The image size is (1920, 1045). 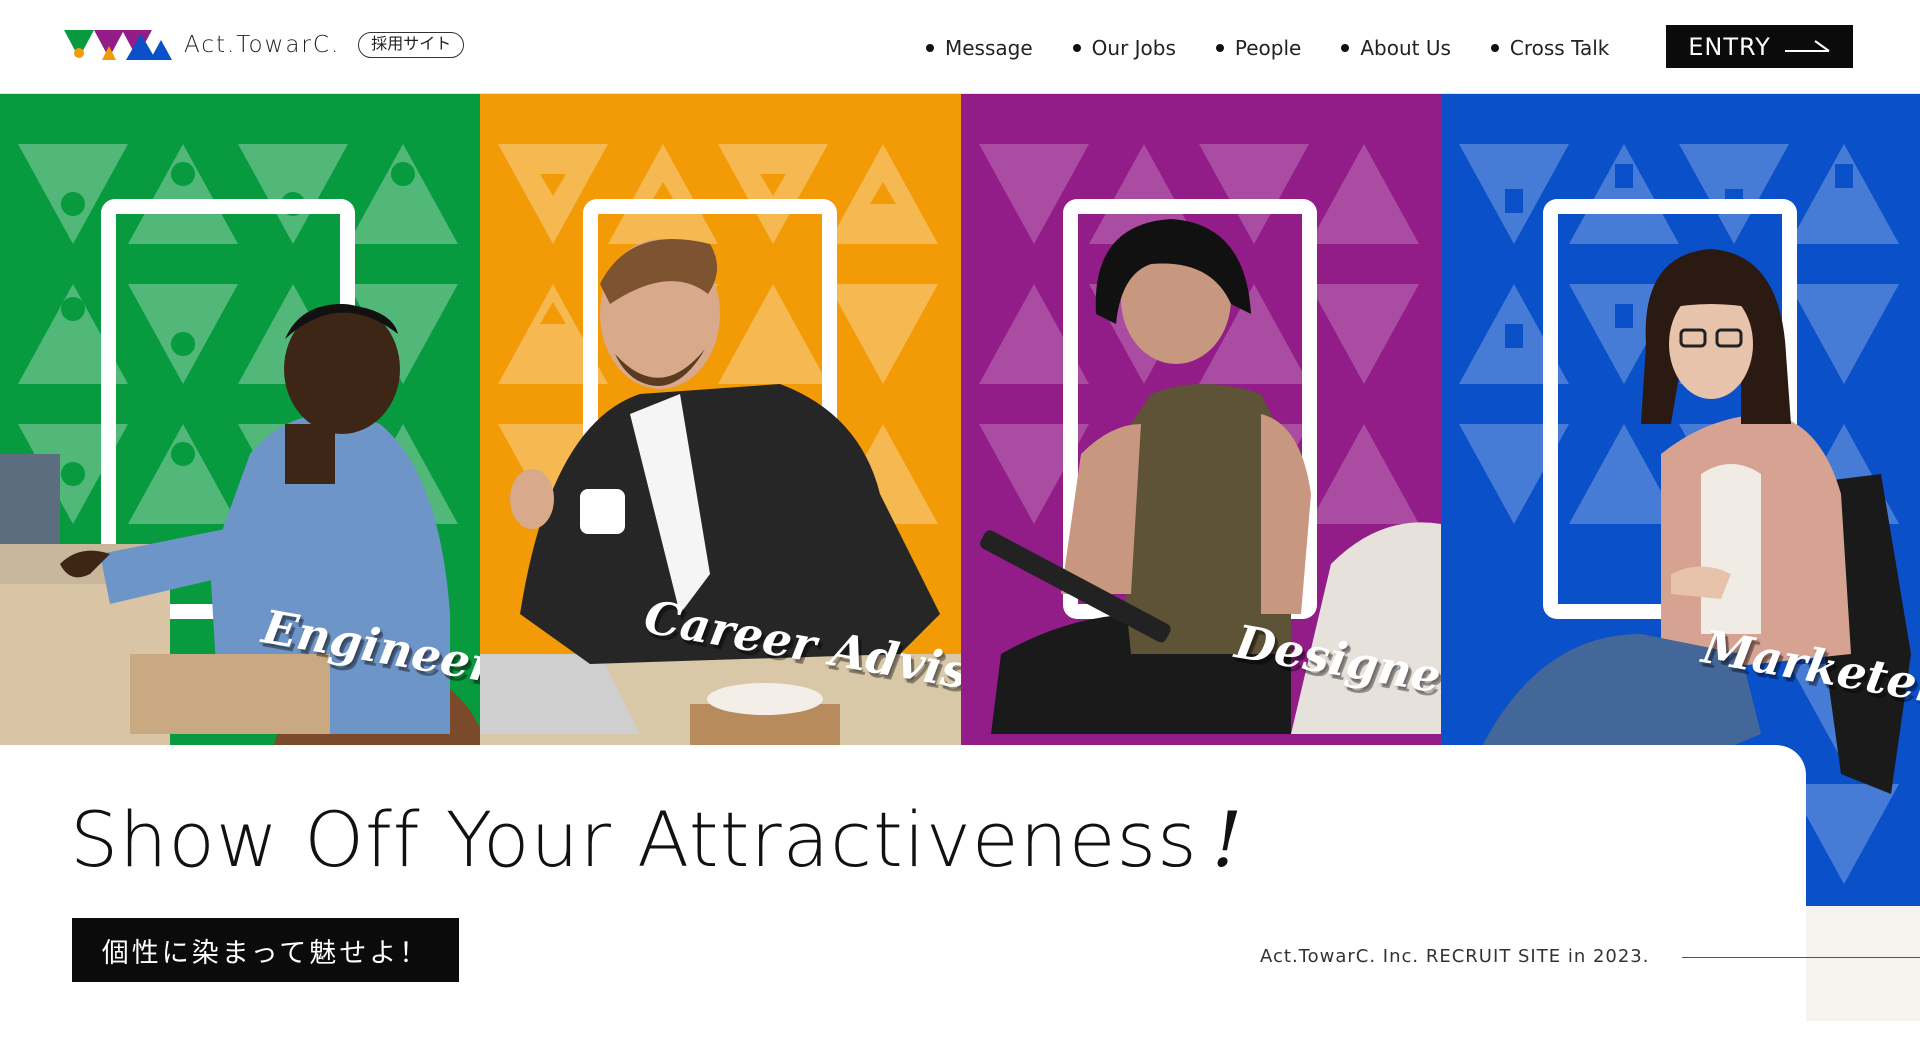 What do you see at coordinates (1863, 963) in the screenshot?
I see `bottom-strip` at bounding box center [1863, 963].